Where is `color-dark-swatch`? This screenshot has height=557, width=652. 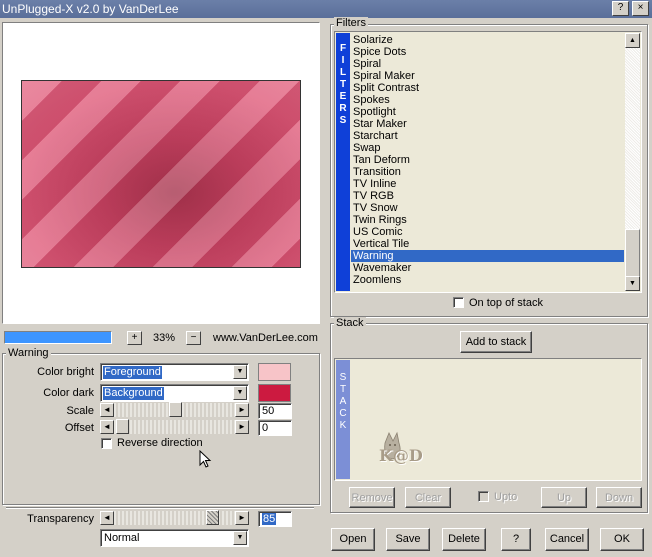
color-dark-swatch is located at coordinates (274, 393).